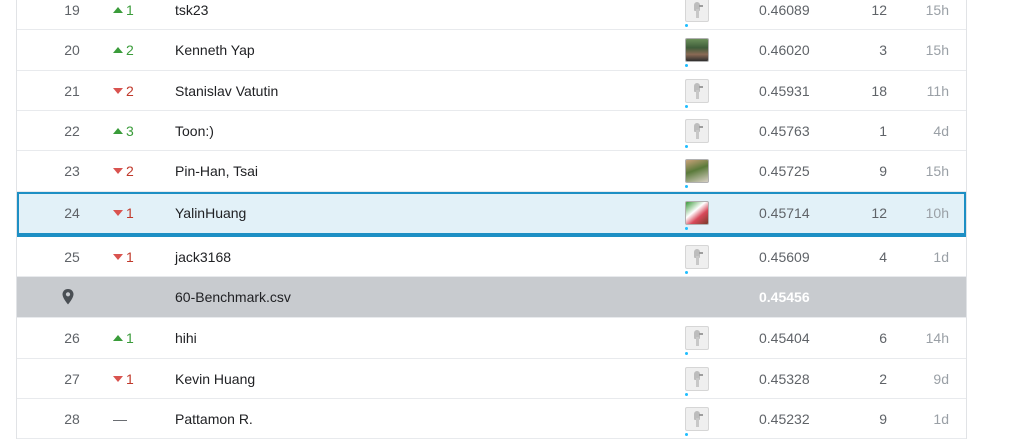  I want to click on rank: 25, so click(72, 256).